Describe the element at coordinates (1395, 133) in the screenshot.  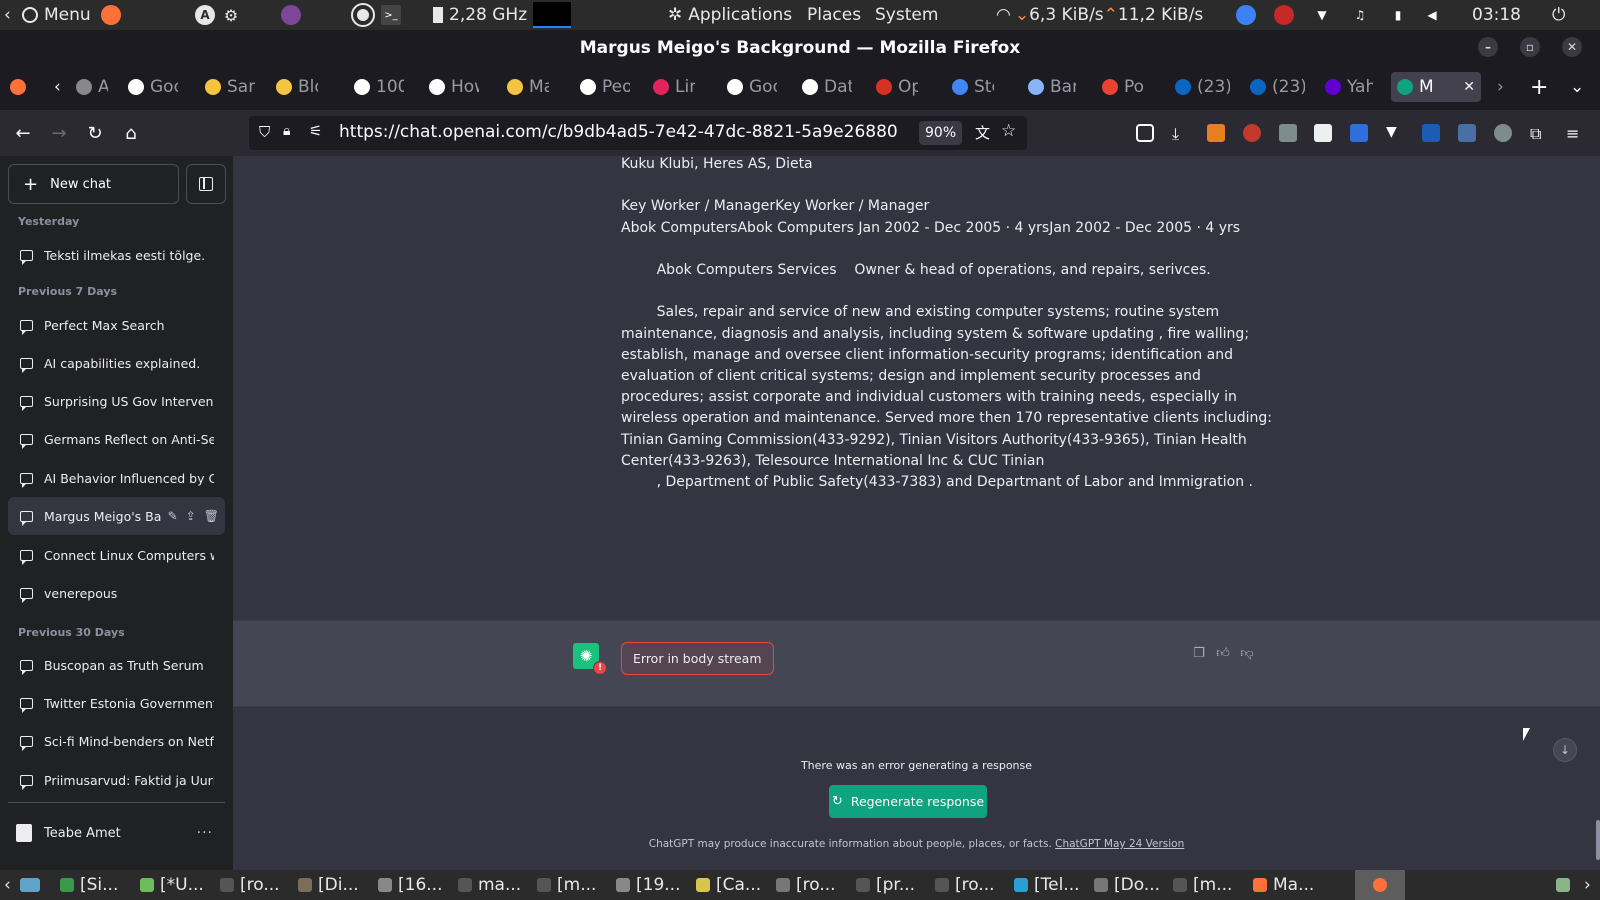
I see `filter-icon: ▼` at that location.